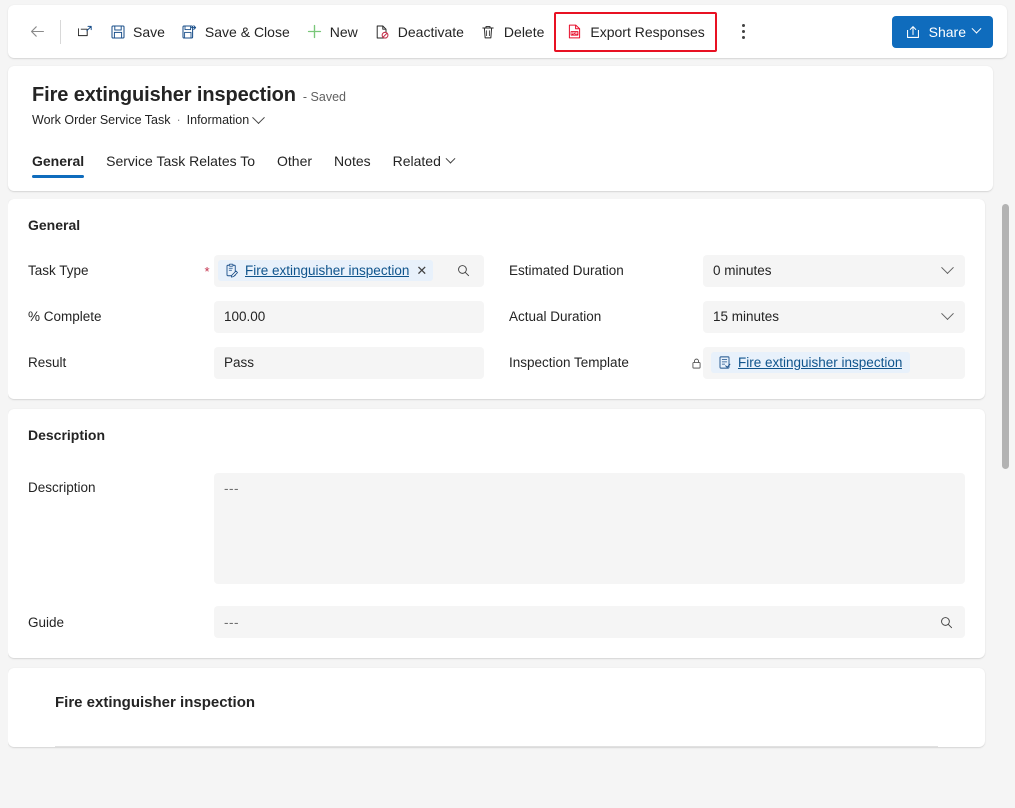 The width and height of the screenshot is (1015, 808). I want to click on inspection-divider, so click(496, 746).